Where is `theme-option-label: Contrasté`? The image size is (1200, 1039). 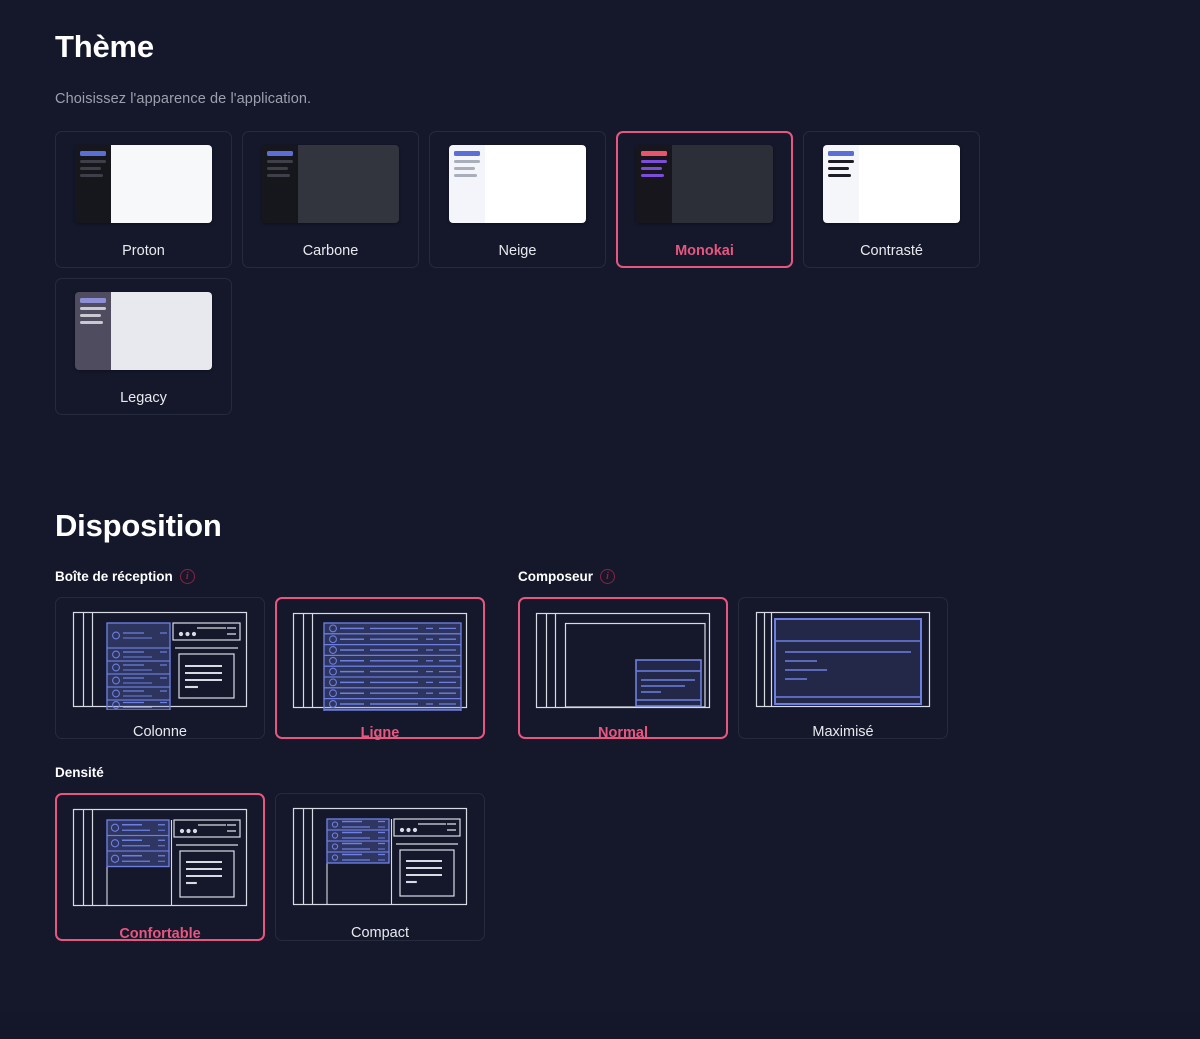
theme-option-label: Contrasté is located at coordinates (891, 251).